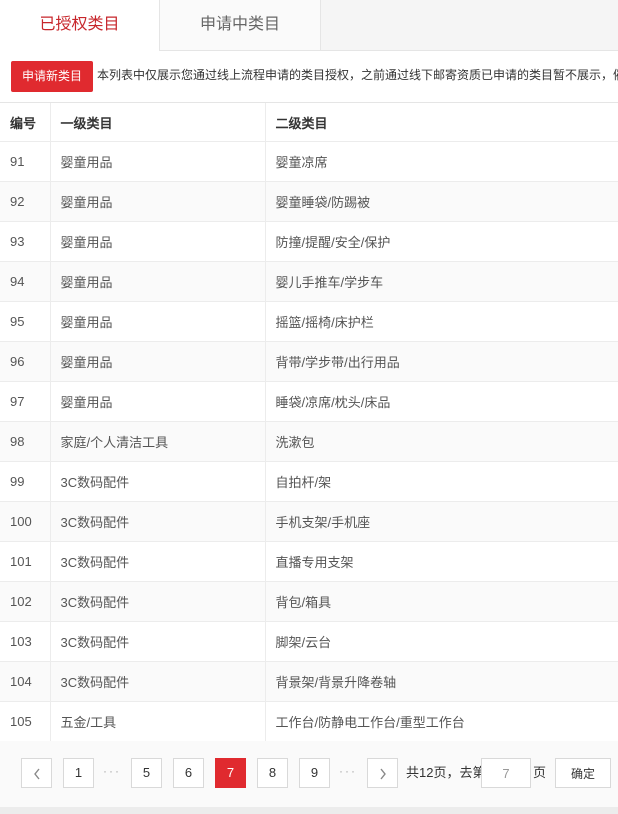 The image size is (618, 814). I want to click on cell-number: 104, so click(25, 681).